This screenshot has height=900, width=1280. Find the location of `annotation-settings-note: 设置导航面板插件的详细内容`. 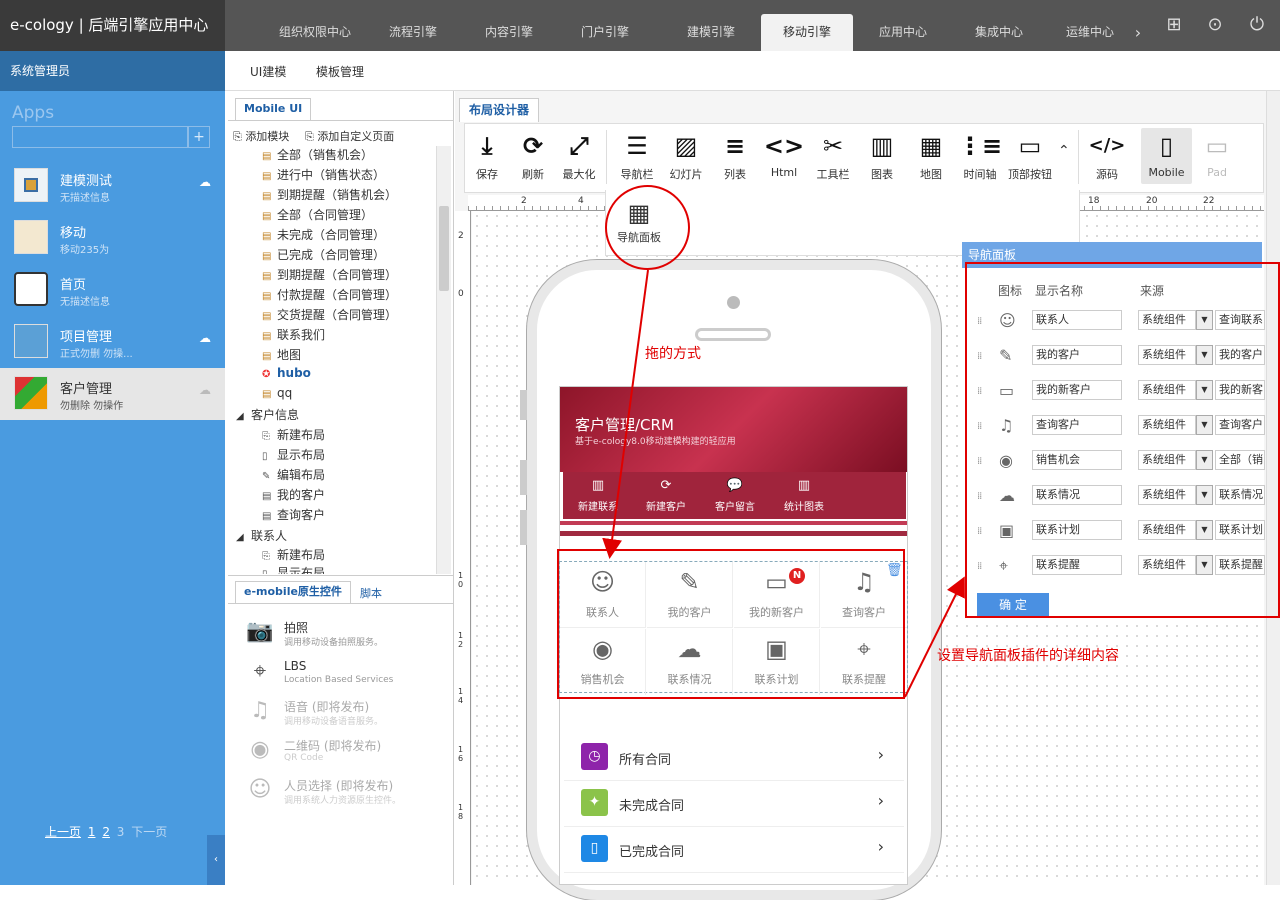

annotation-settings-note: 设置导航面板插件的详细内容 is located at coordinates (1028, 656).